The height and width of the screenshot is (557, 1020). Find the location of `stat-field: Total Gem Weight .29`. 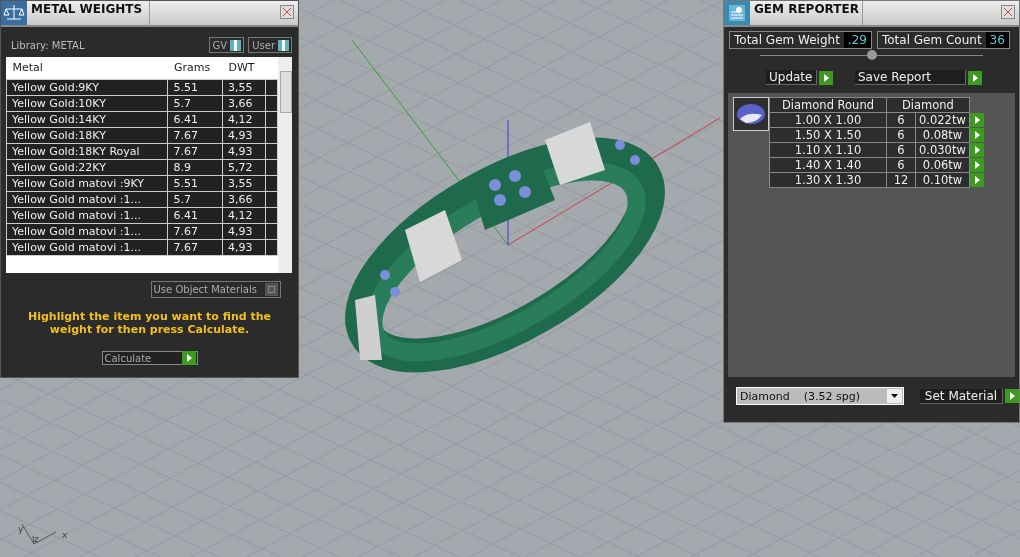

stat-field: Total Gem Weight .29 is located at coordinates (800, 40).